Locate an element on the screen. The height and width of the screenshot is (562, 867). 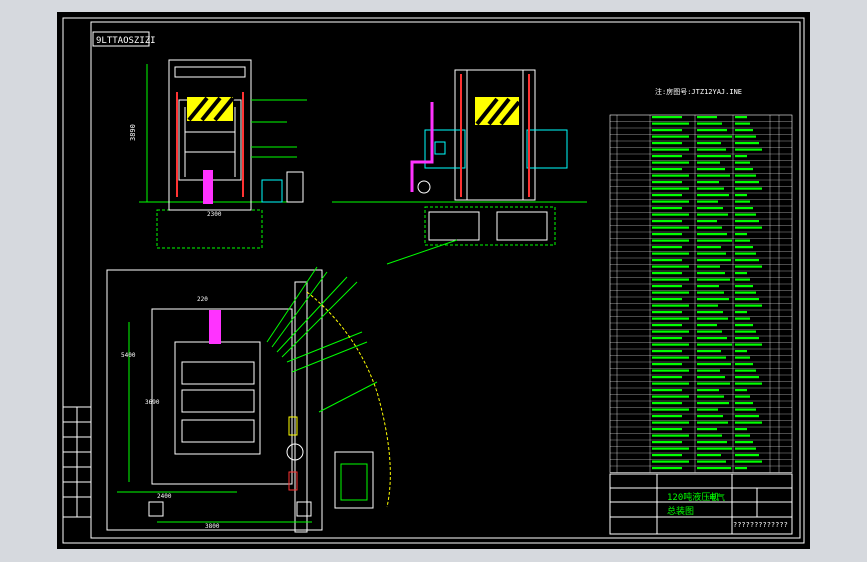
dim-plan-top: 220 is located at coordinates (202, 299).